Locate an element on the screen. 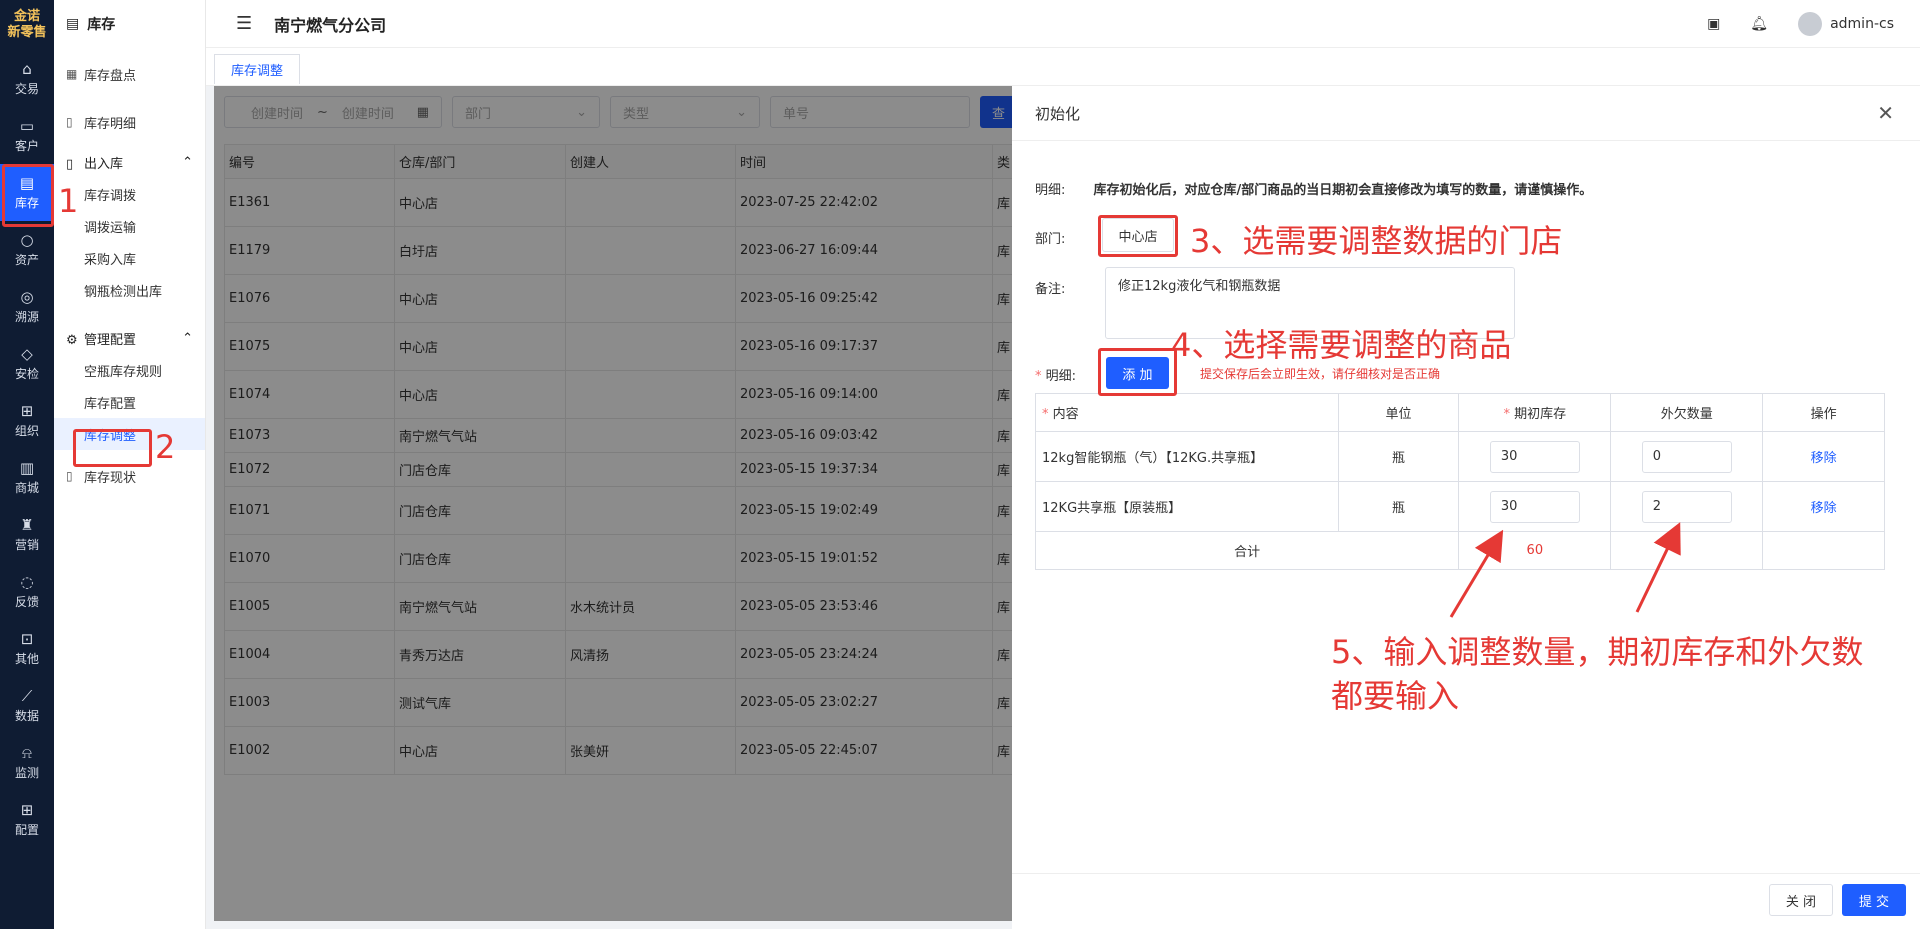 This screenshot has width=1920, height=929. arrow-to-stock is located at coordinates (1476, 573).